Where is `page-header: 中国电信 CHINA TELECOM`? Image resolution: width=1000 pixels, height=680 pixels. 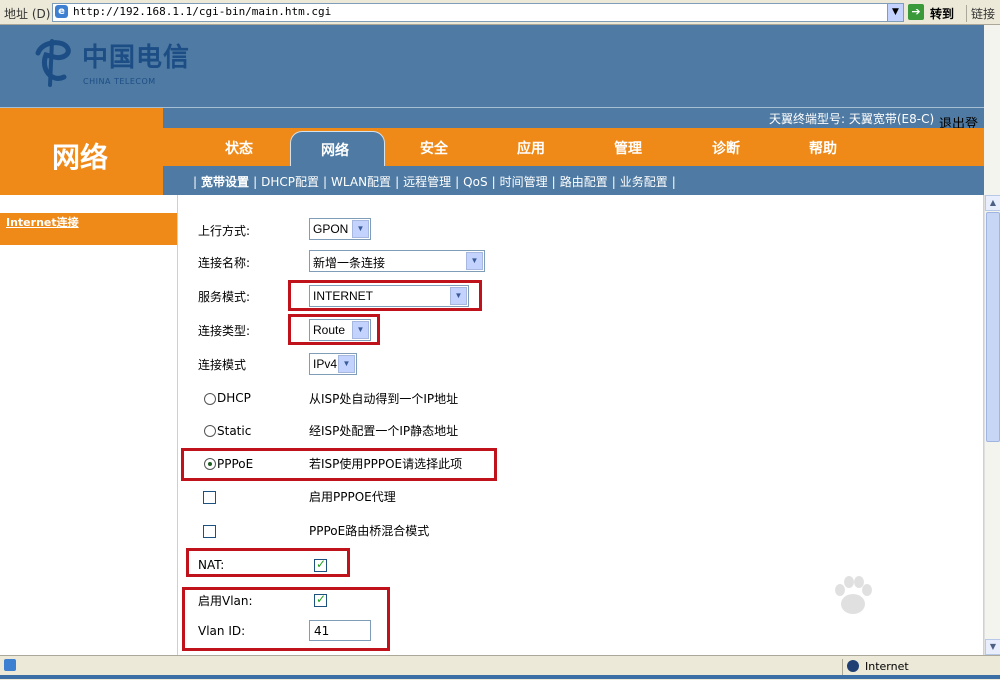 page-header: 中国电信 CHINA TELECOM is located at coordinates (492, 66).